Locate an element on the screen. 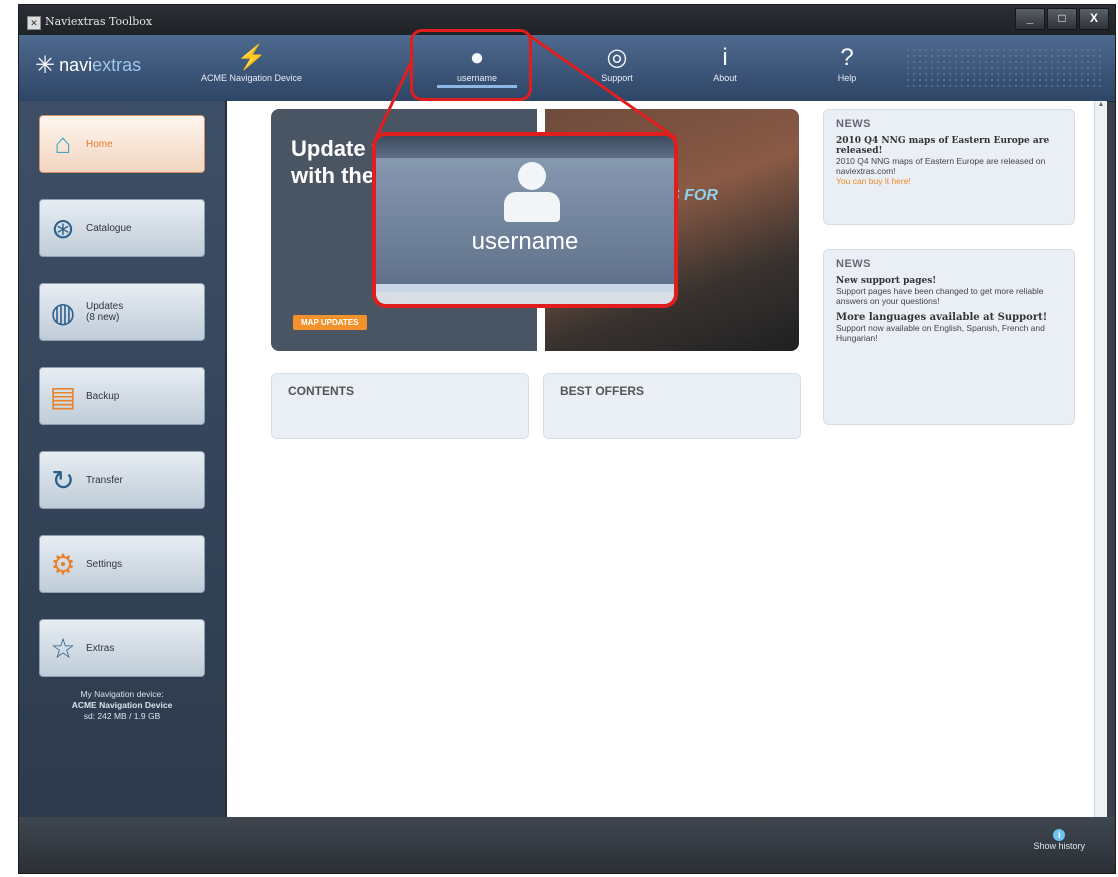 This screenshot has height=877, width=1118. sidebar-item-extras: ☆ Extras is located at coordinates (122, 648).